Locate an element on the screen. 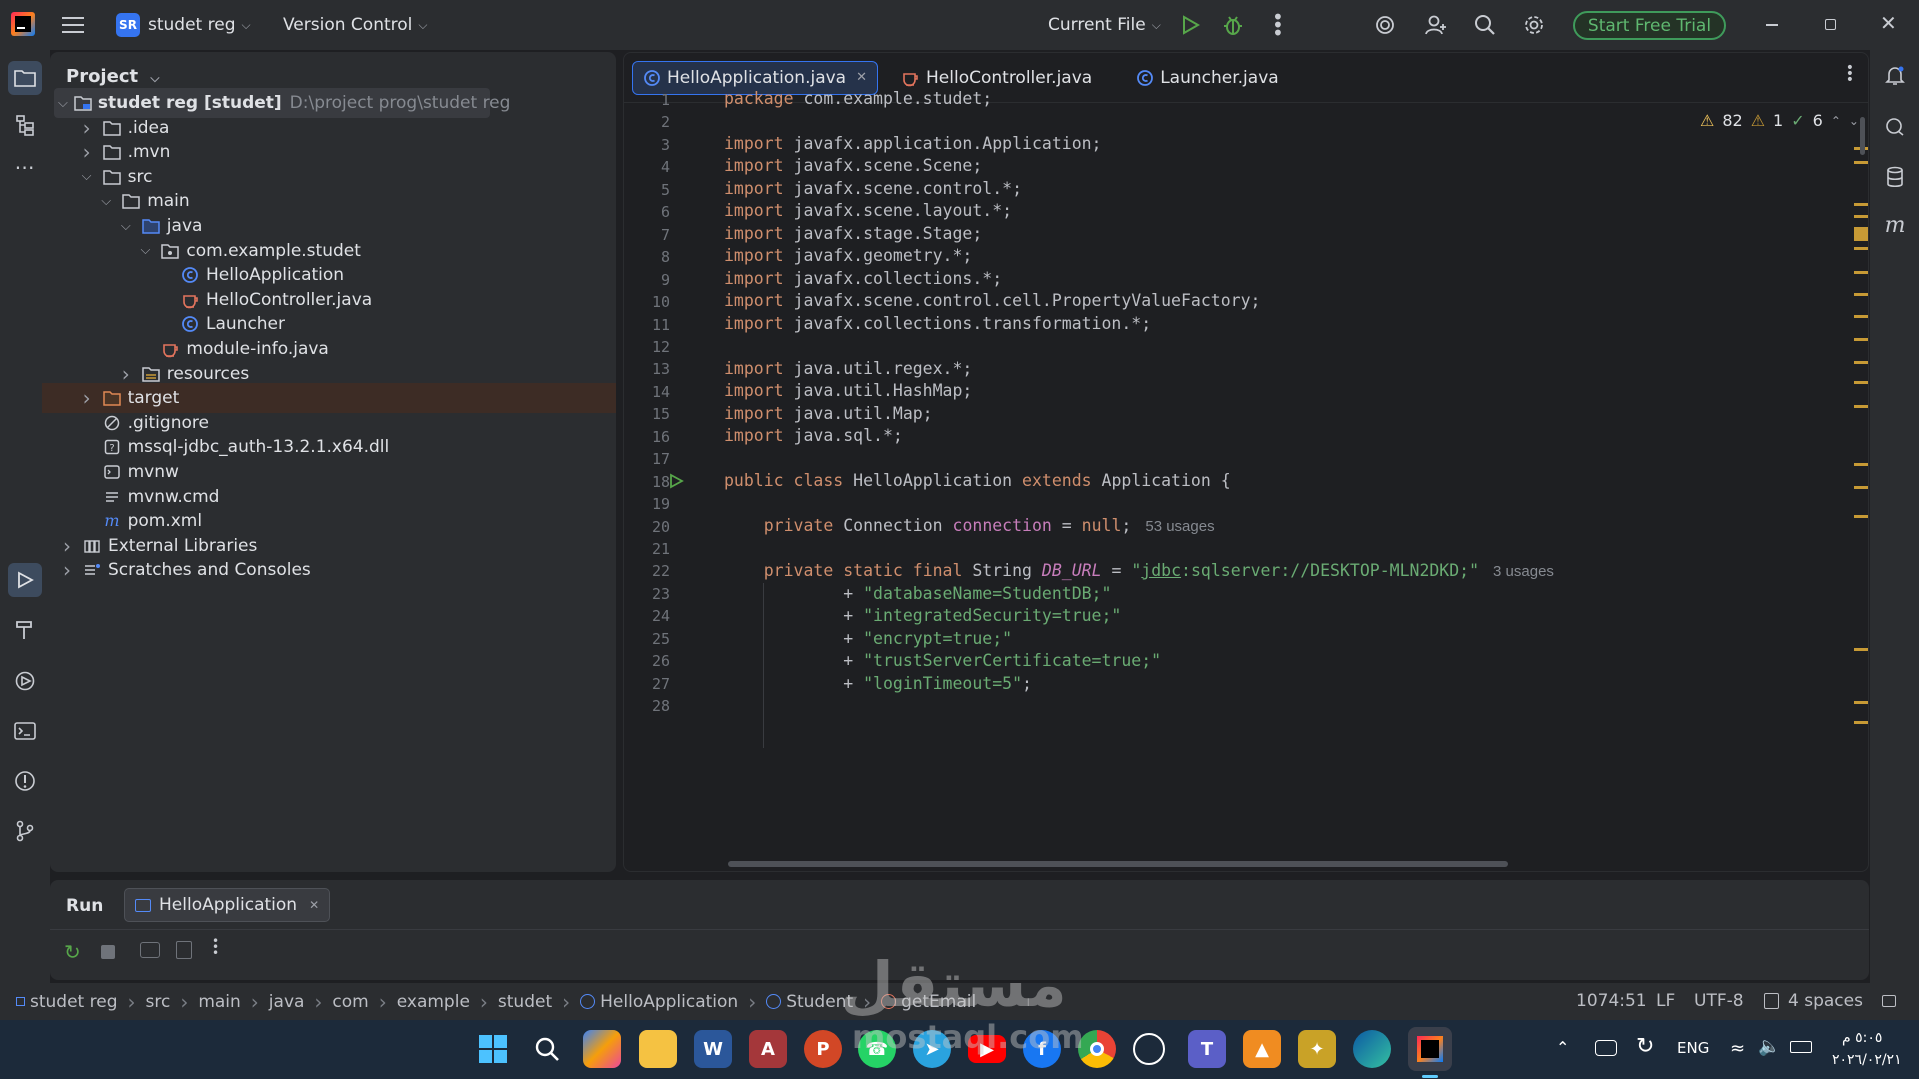 The image size is (1919, 1079). more-tools-icon: ⋯ is located at coordinates (25, 167).